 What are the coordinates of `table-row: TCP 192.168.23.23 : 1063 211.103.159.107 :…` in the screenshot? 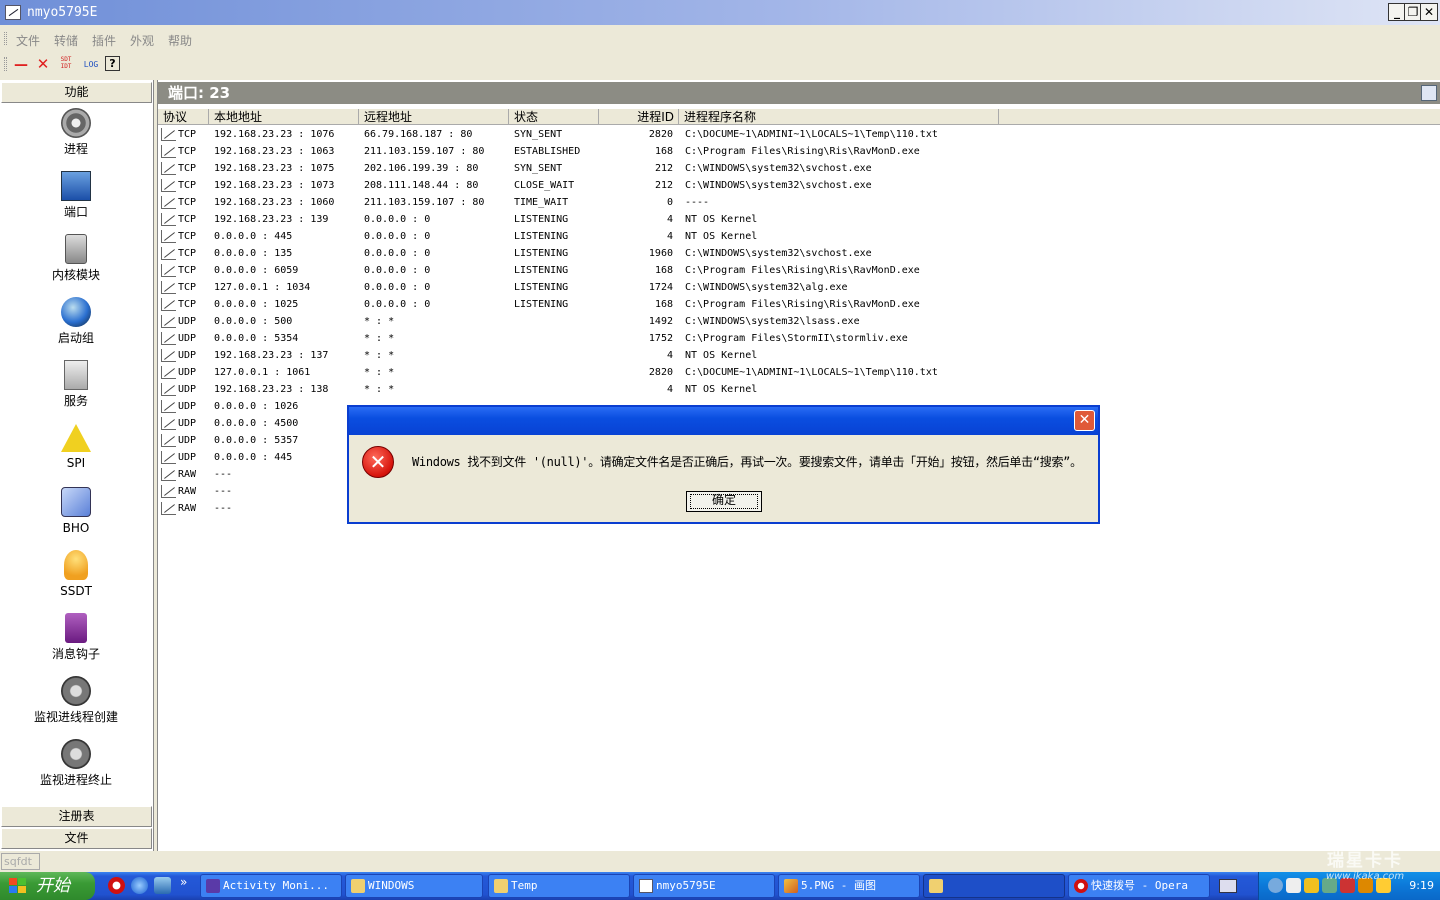 It's located at (799, 151).